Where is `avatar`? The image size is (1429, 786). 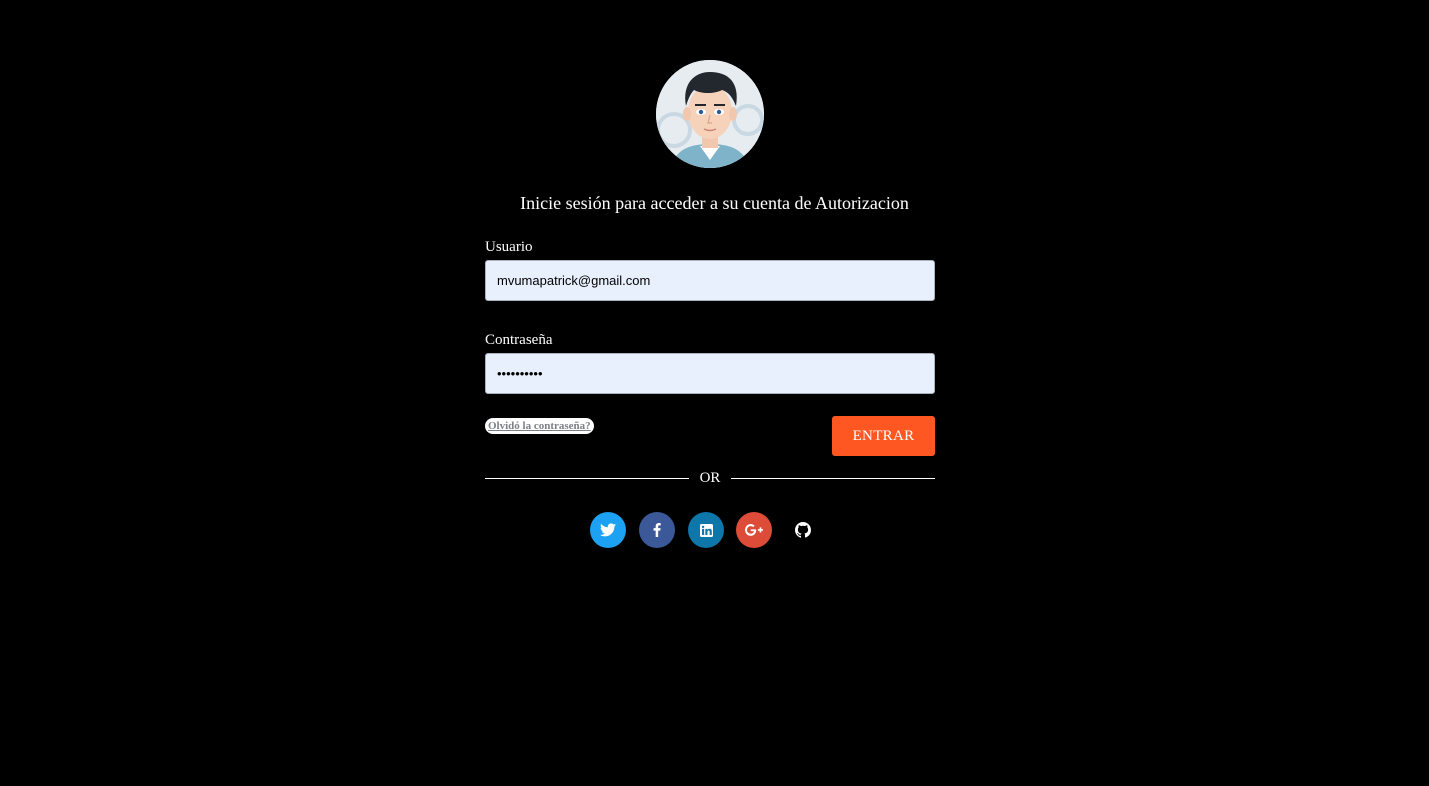
avatar is located at coordinates (710, 114).